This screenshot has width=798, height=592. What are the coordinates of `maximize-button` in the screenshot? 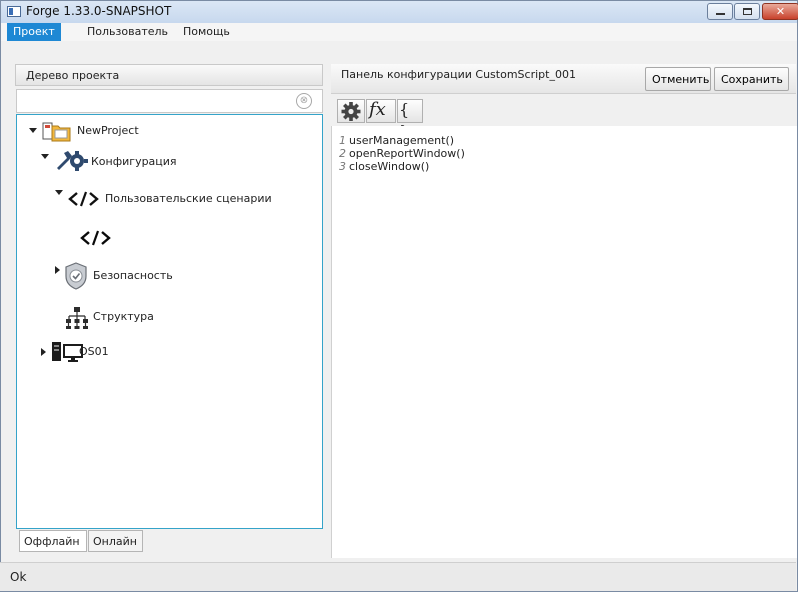 It's located at (747, 11).